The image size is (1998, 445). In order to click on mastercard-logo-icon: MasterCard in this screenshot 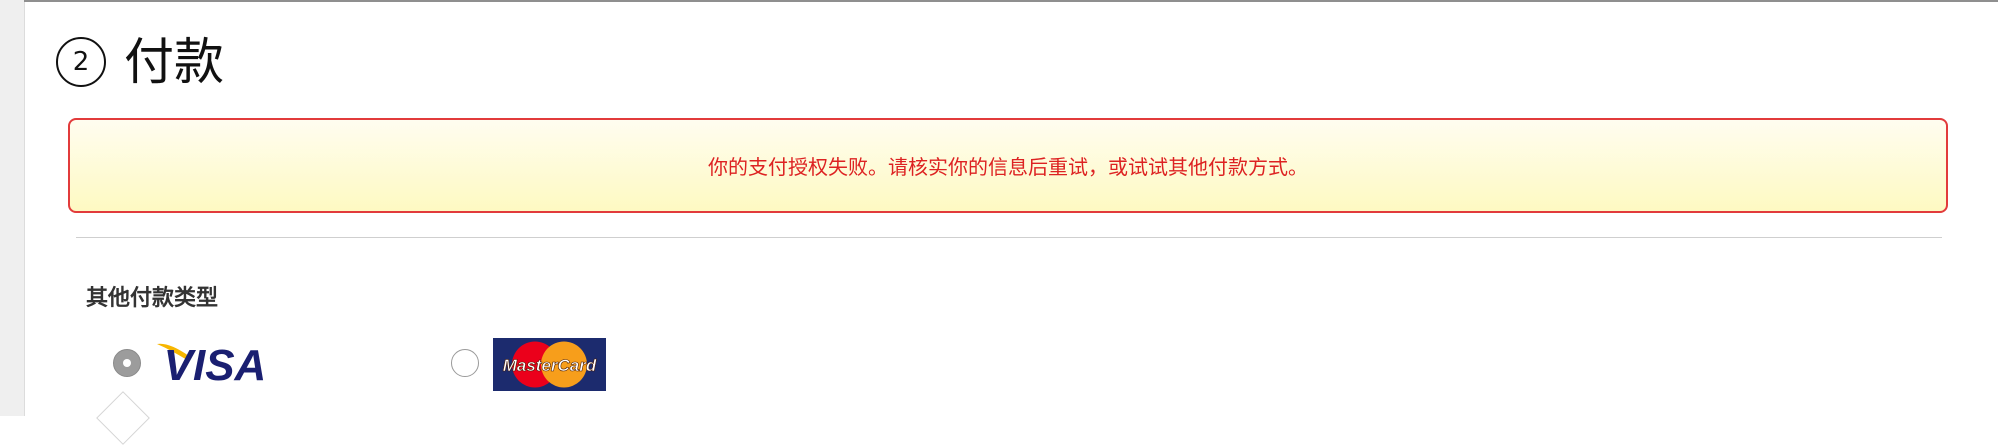, I will do `click(549, 364)`.